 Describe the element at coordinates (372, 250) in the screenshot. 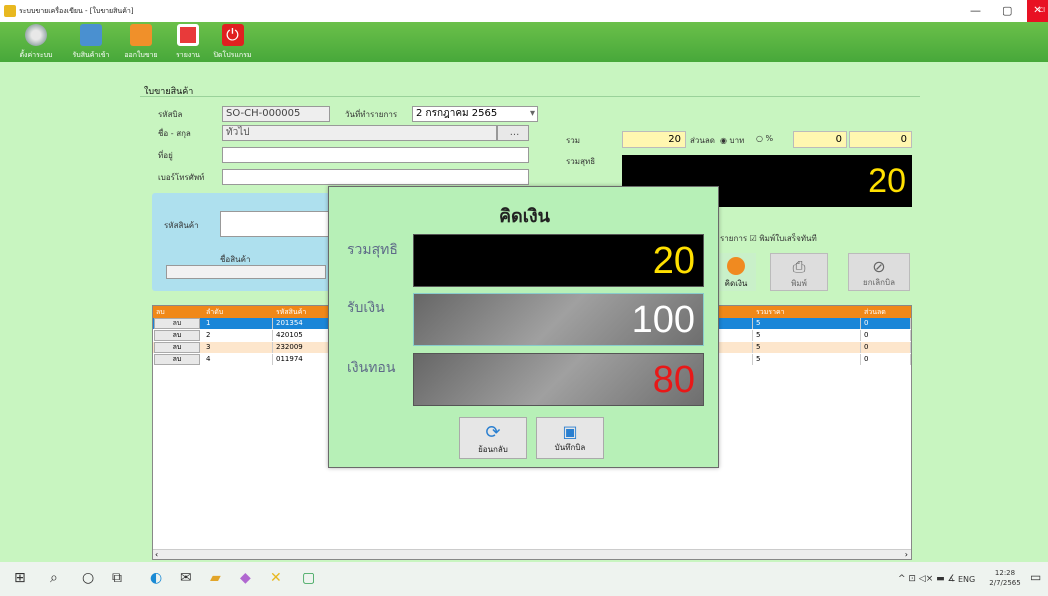

I see `dialog-net-label: รวมสุทธิ` at that location.